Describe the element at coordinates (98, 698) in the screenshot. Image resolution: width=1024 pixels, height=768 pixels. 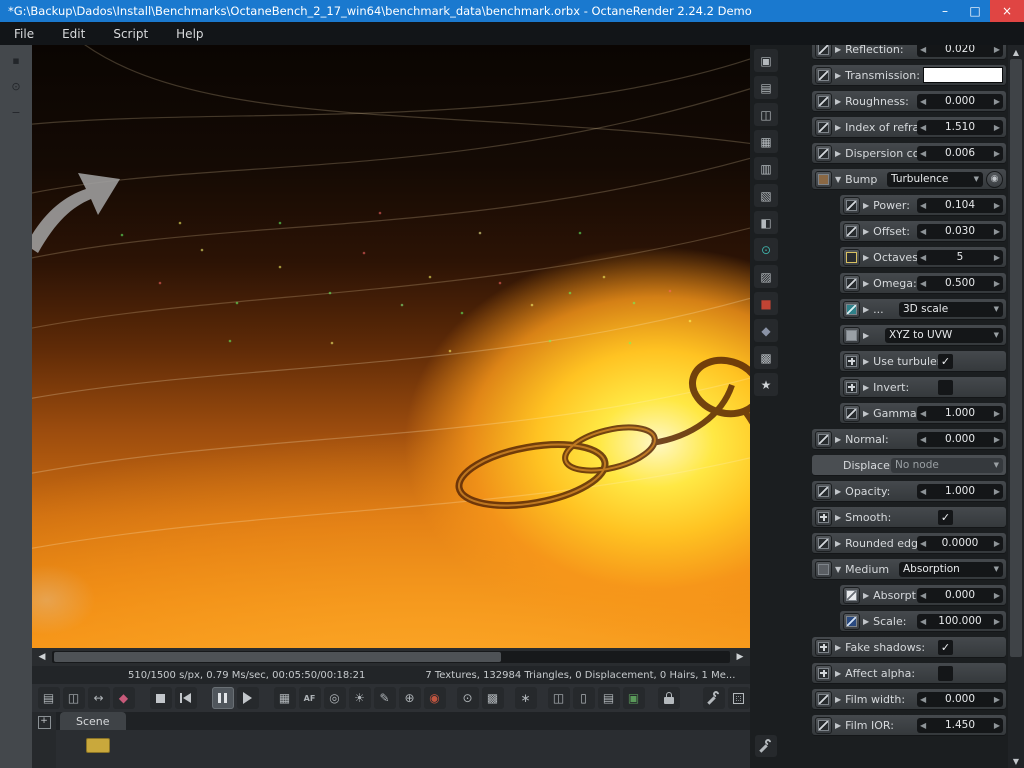
I see `fit-viewport-icon: ↔` at that location.